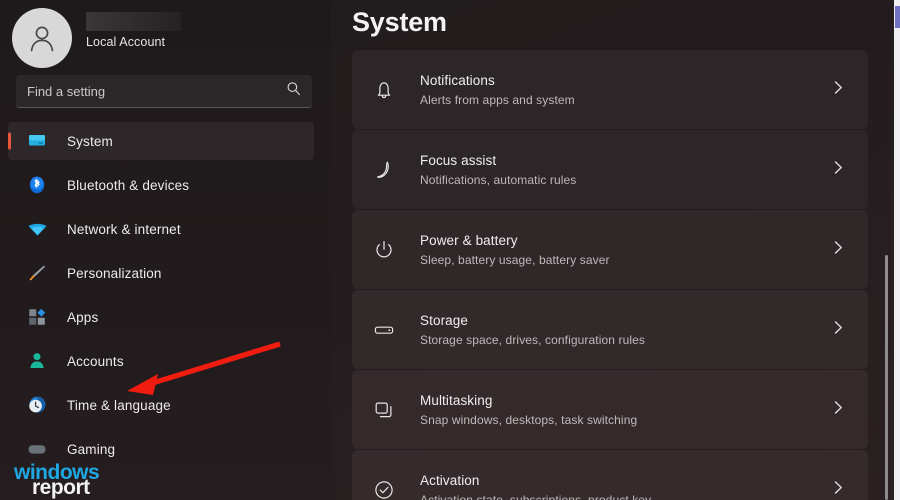  I want to click on card-title: Power & battery, so click(469, 240).